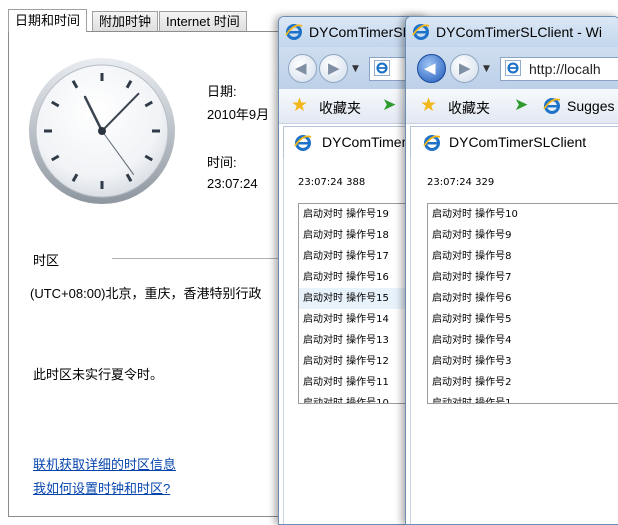 The image size is (618, 525). What do you see at coordinates (523, 398) in the screenshot?
I see `list-item: 启动对时 操作号1` at bounding box center [523, 398].